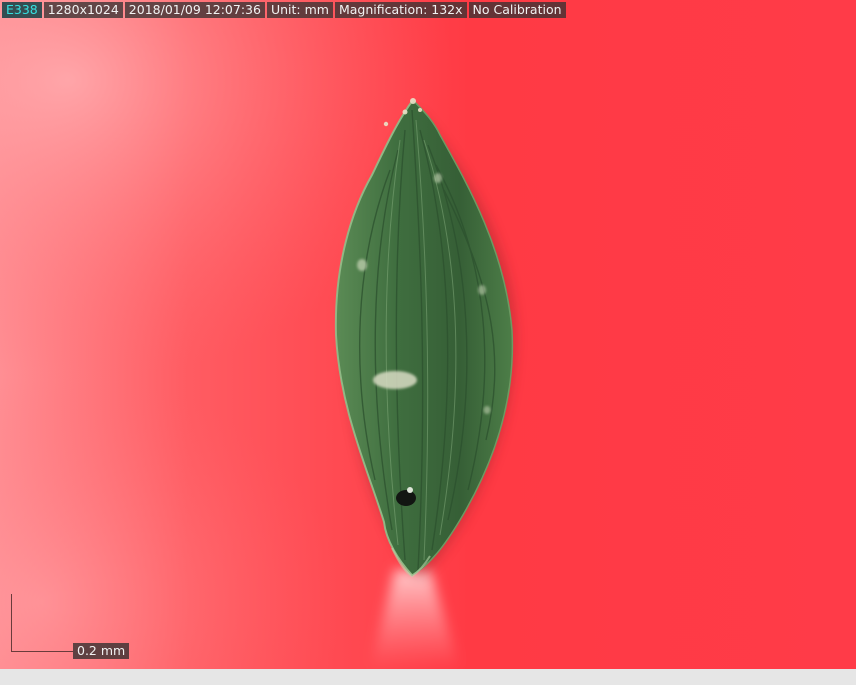 This screenshot has height=685, width=856. Describe the element at coordinates (22, 10) in the screenshot. I see `camera-id-label: E338` at that location.